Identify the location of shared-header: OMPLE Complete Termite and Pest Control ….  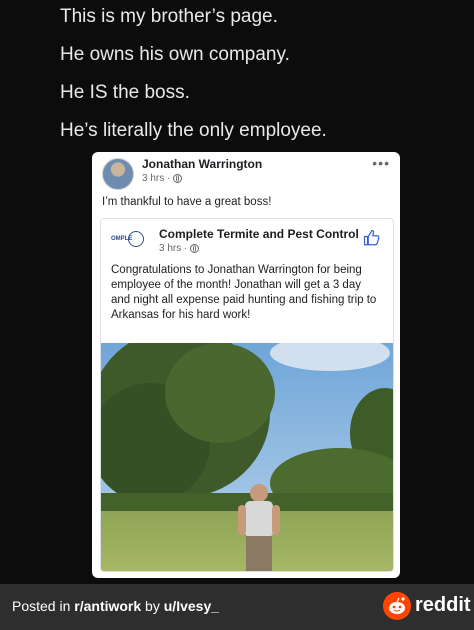
(247, 237).